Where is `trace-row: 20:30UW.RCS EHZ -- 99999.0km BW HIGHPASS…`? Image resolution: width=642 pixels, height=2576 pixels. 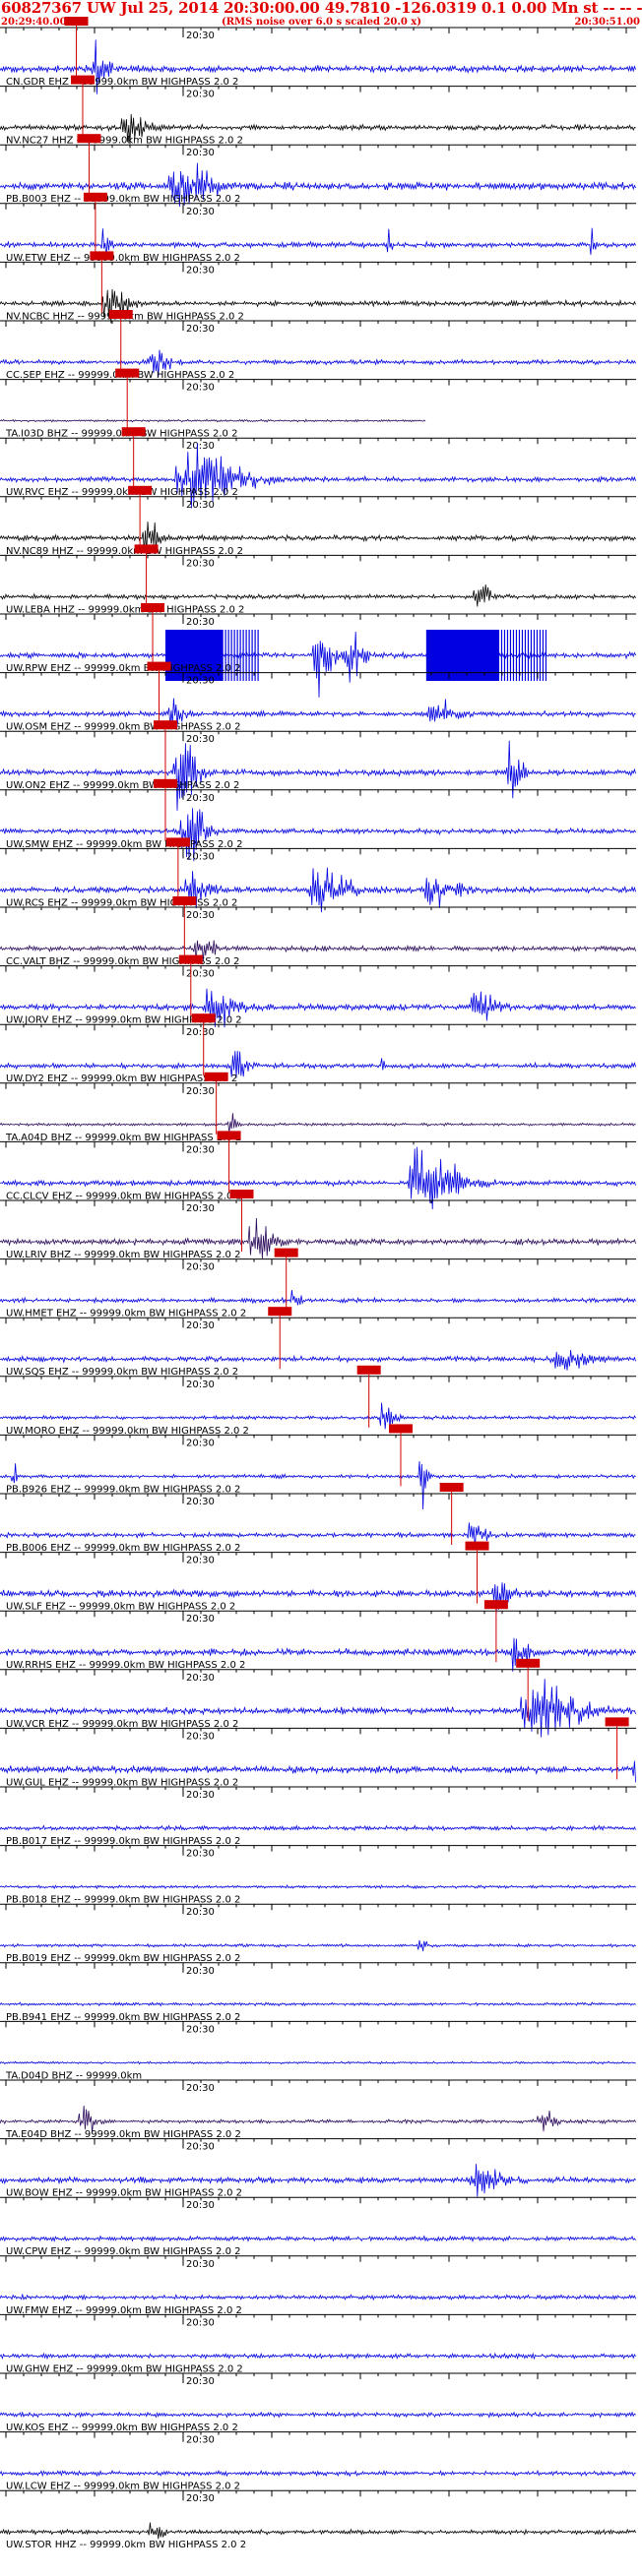
trace-row: 20:30UW.RCS EHZ -- 99999.0km BW HIGHPASS… is located at coordinates (318, 875).